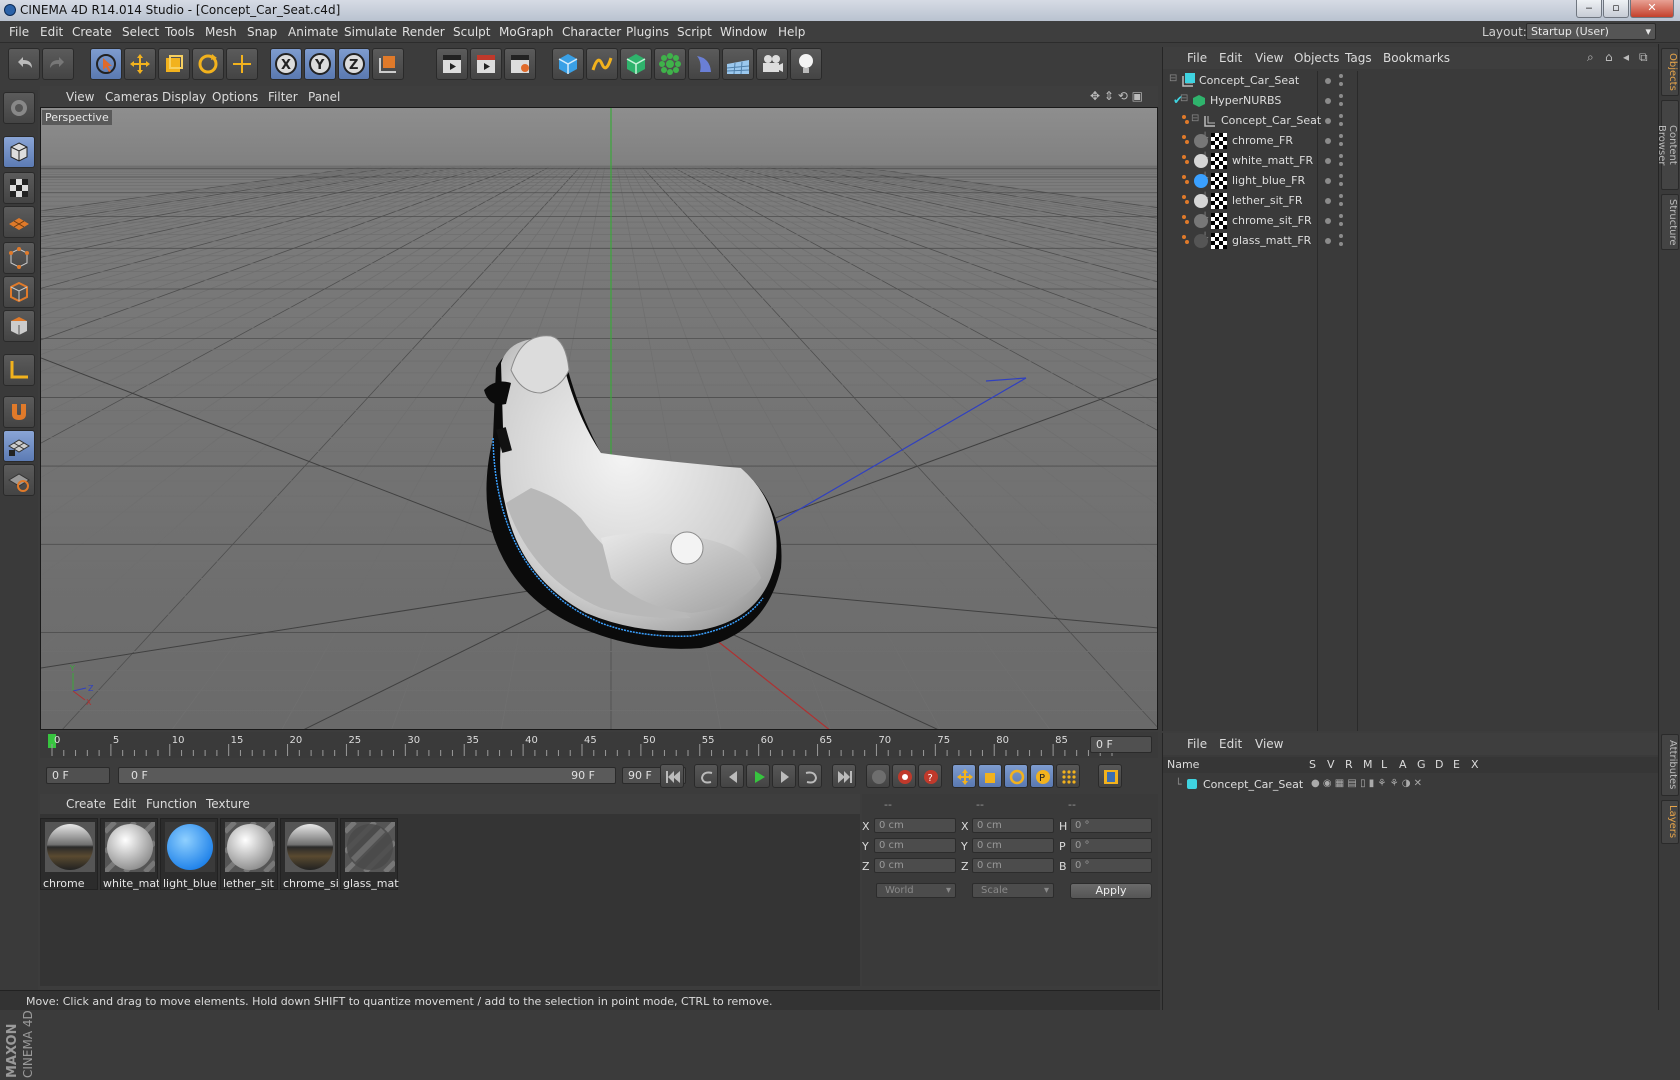  I want to click on layer-col-manager: M, so click(1368, 764).